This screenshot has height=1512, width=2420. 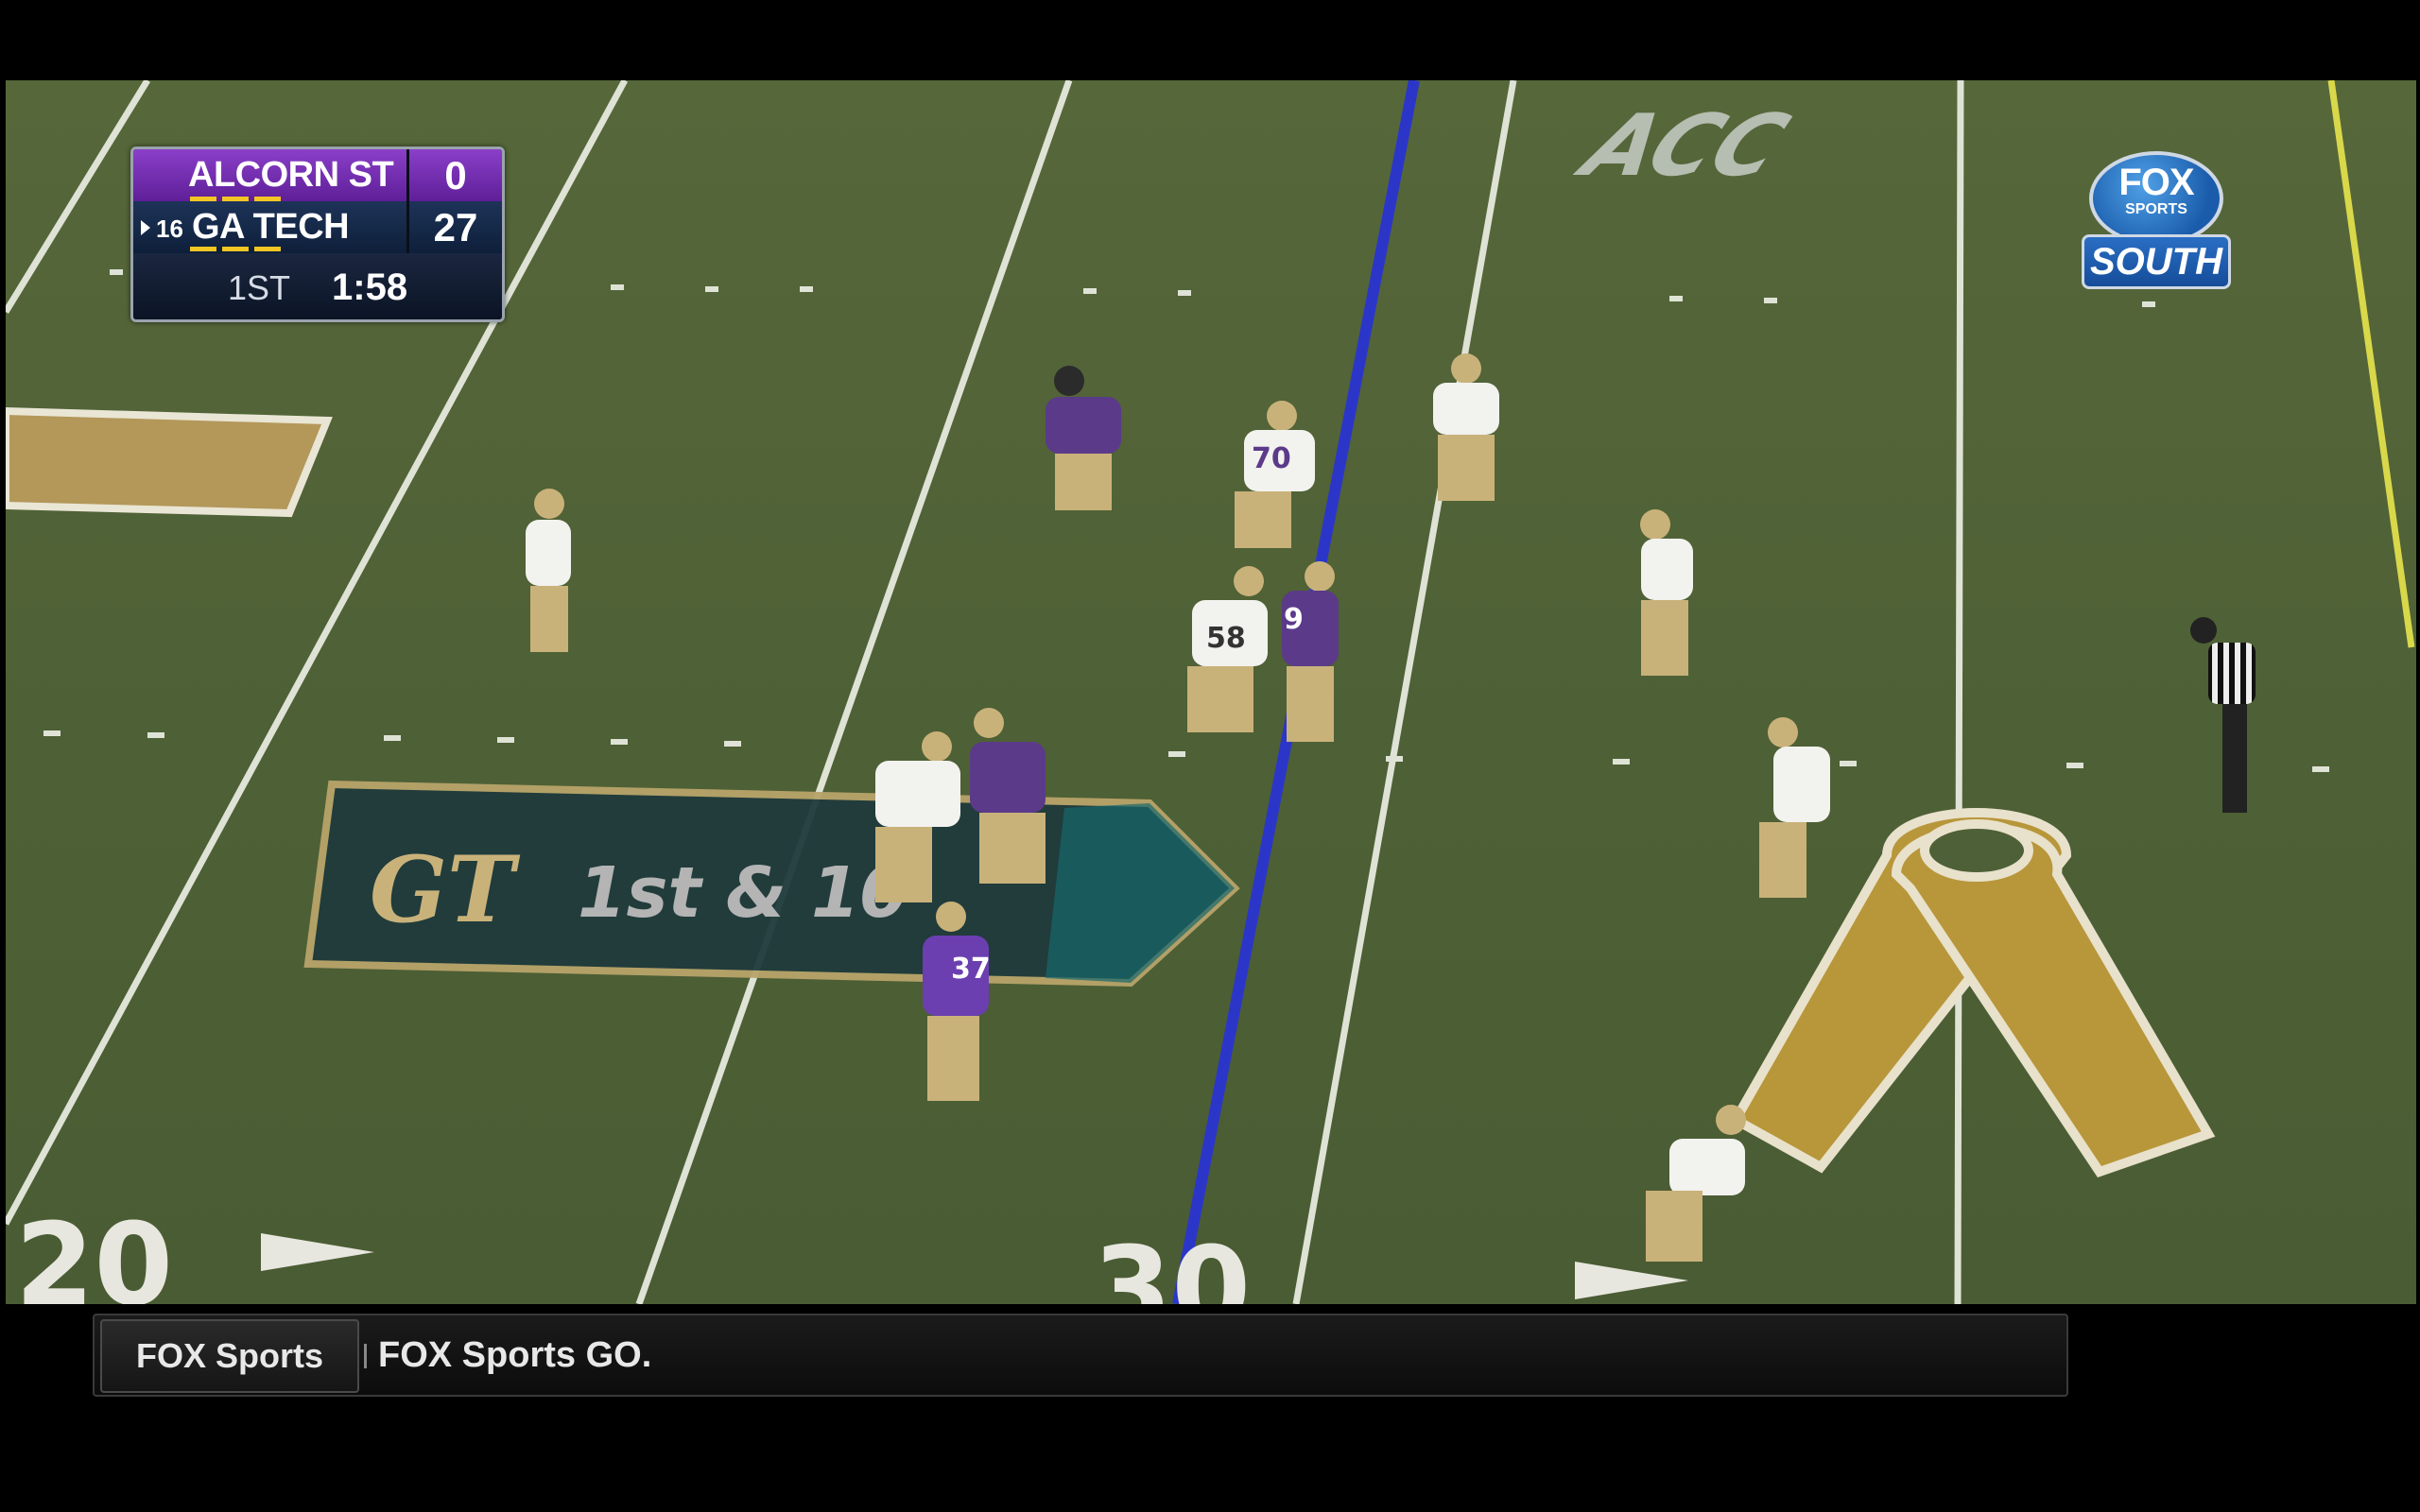 What do you see at coordinates (291, 175) in the screenshot?
I see `away-team-name: ALCORN ST` at bounding box center [291, 175].